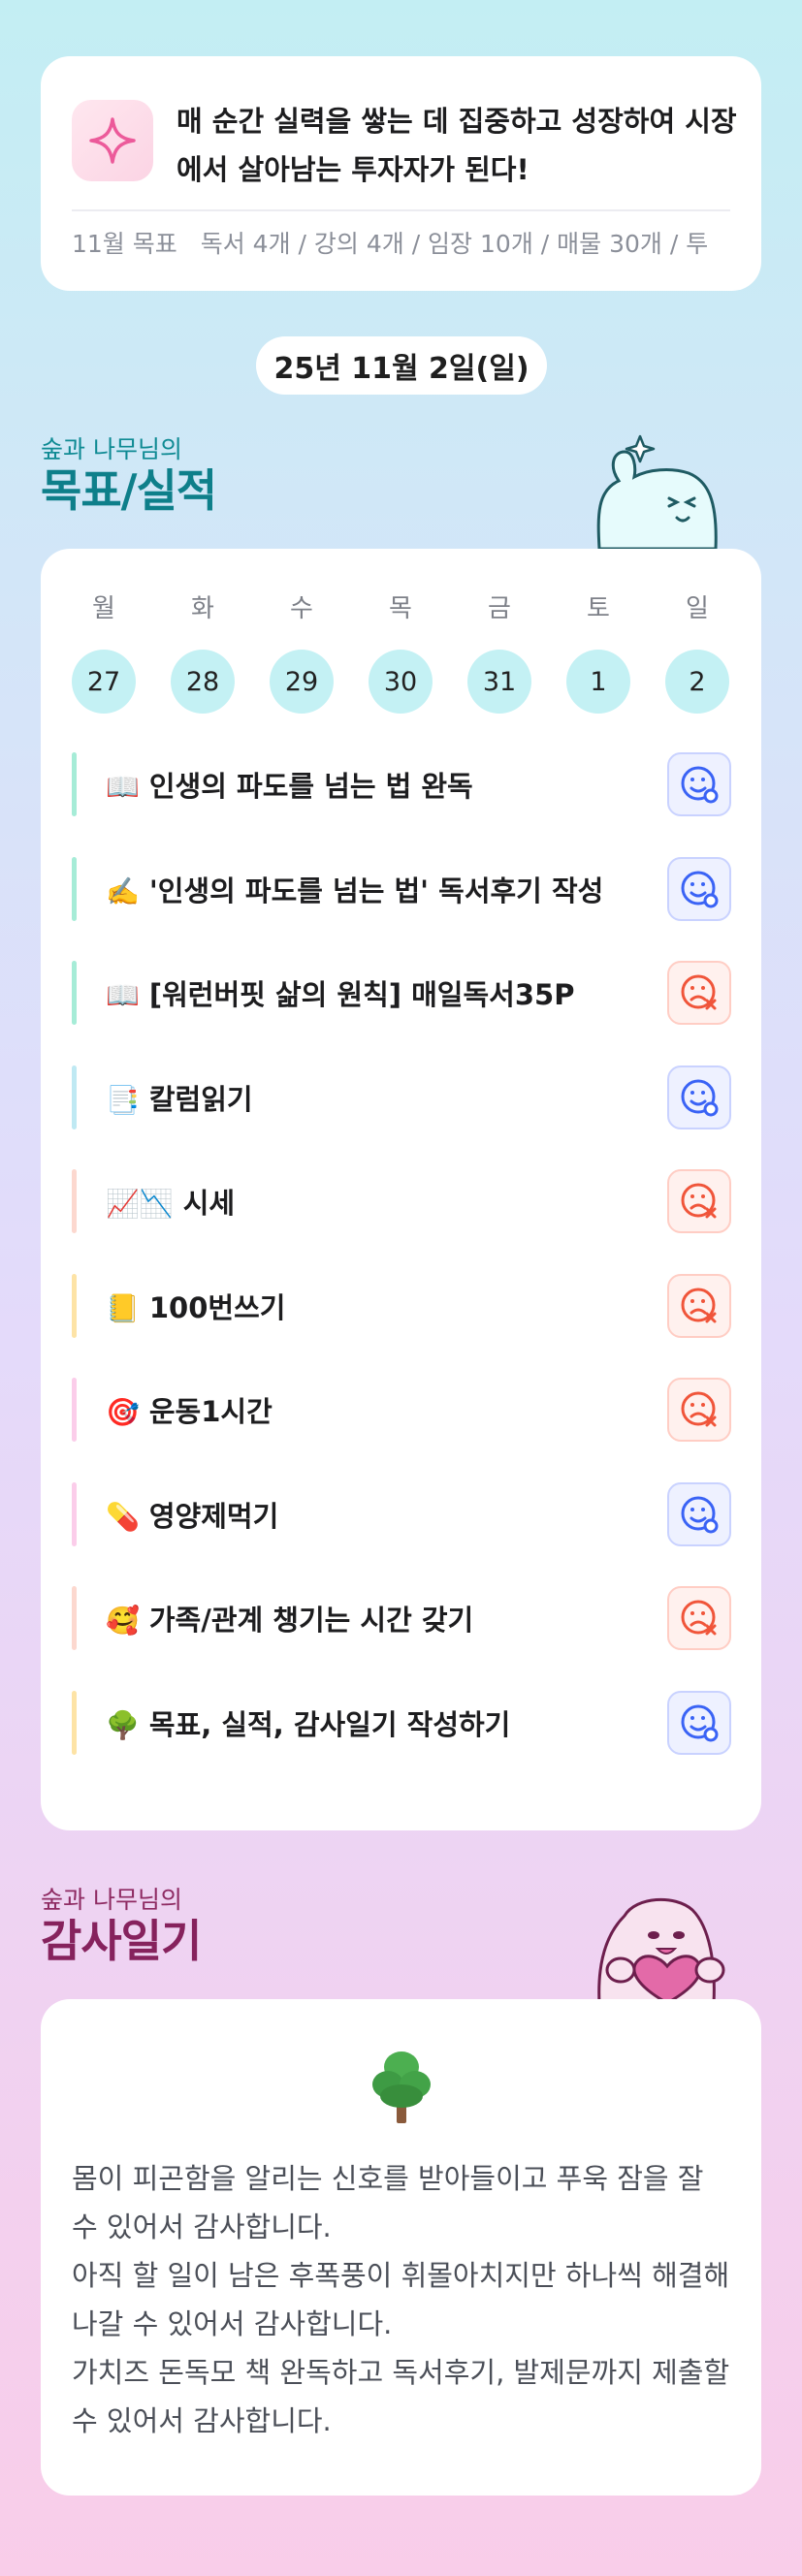  I want to click on task-row: 📈📉 시세, so click(401, 1201).